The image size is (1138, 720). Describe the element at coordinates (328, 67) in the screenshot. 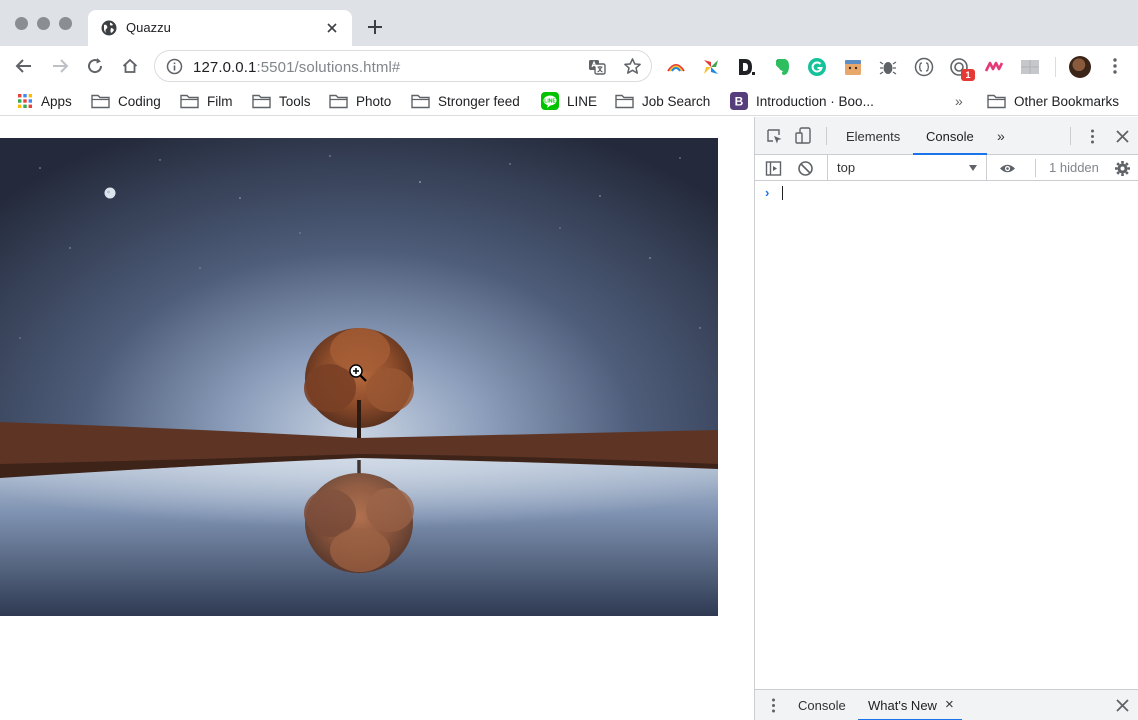

I see `url-path: :5501/solutions.html#` at that location.